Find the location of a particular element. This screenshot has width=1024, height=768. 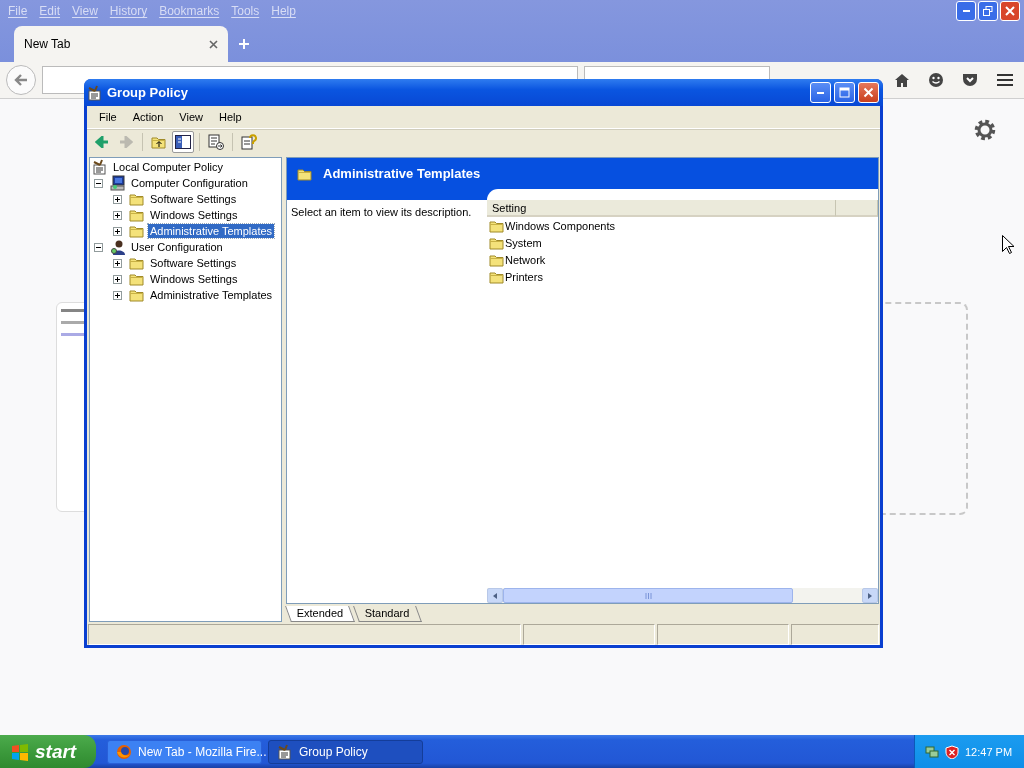

clock: 12:47 PM is located at coordinates (989, 751).